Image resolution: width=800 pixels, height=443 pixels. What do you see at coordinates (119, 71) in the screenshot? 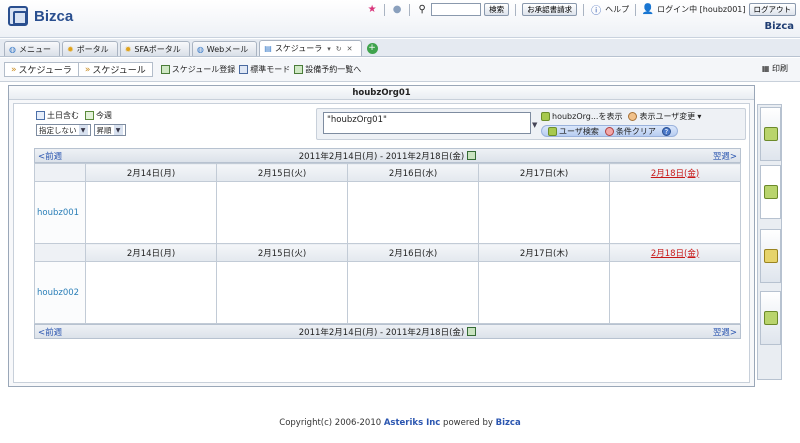
I see `crumb-label: スケジュール` at bounding box center [119, 71].